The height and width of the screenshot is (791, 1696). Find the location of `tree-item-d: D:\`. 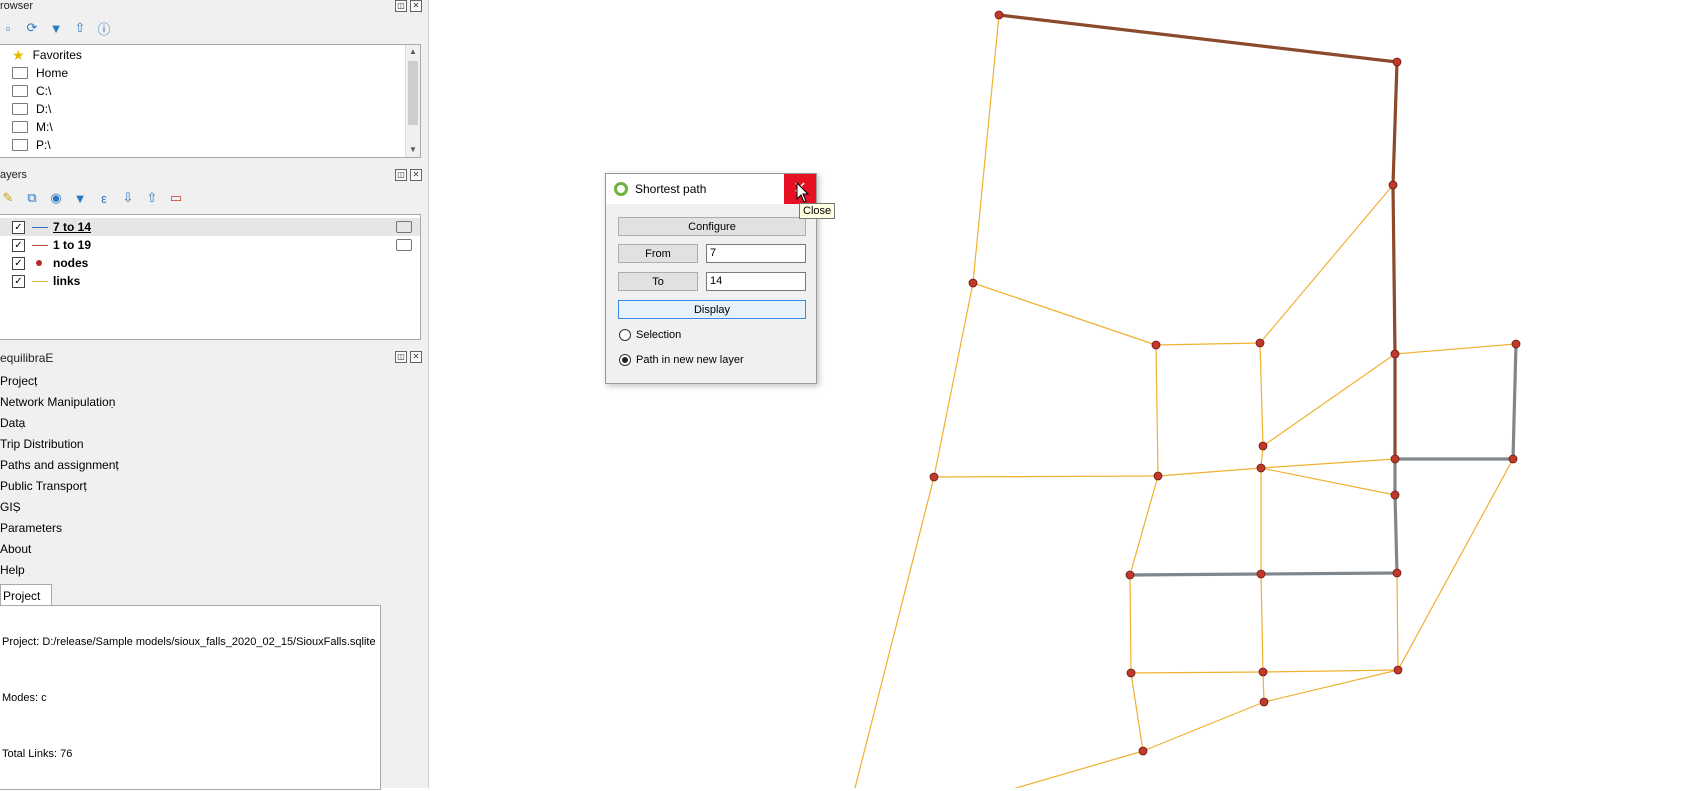

tree-item-d: D:\ is located at coordinates (31, 109).